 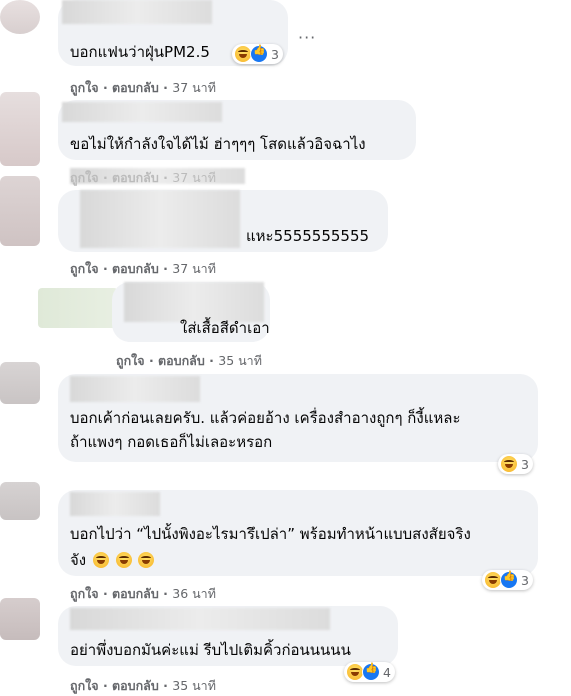 What do you see at coordinates (78, 560) in the screenshot?
I see `comment-text-line-2-text: จัง` at bounding box center [78, 560].